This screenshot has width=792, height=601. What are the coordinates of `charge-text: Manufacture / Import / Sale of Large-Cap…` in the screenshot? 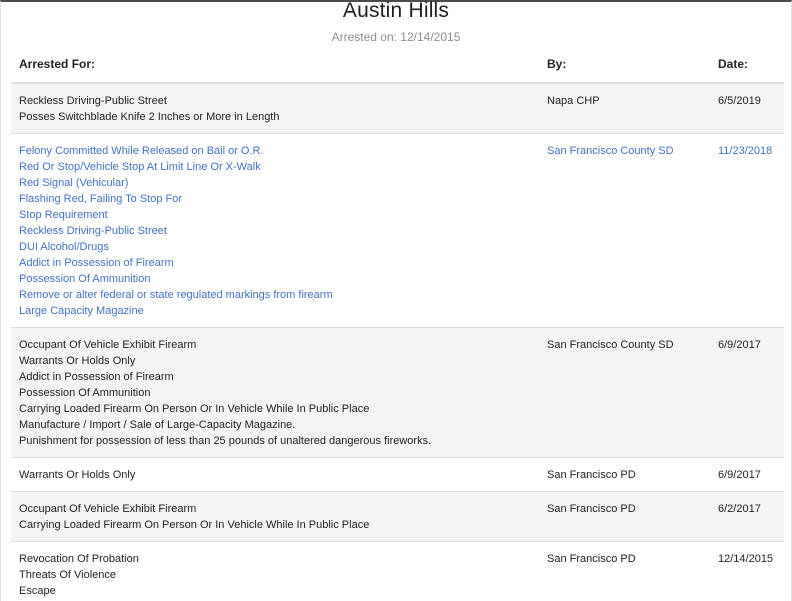 It's located at (157, 425).